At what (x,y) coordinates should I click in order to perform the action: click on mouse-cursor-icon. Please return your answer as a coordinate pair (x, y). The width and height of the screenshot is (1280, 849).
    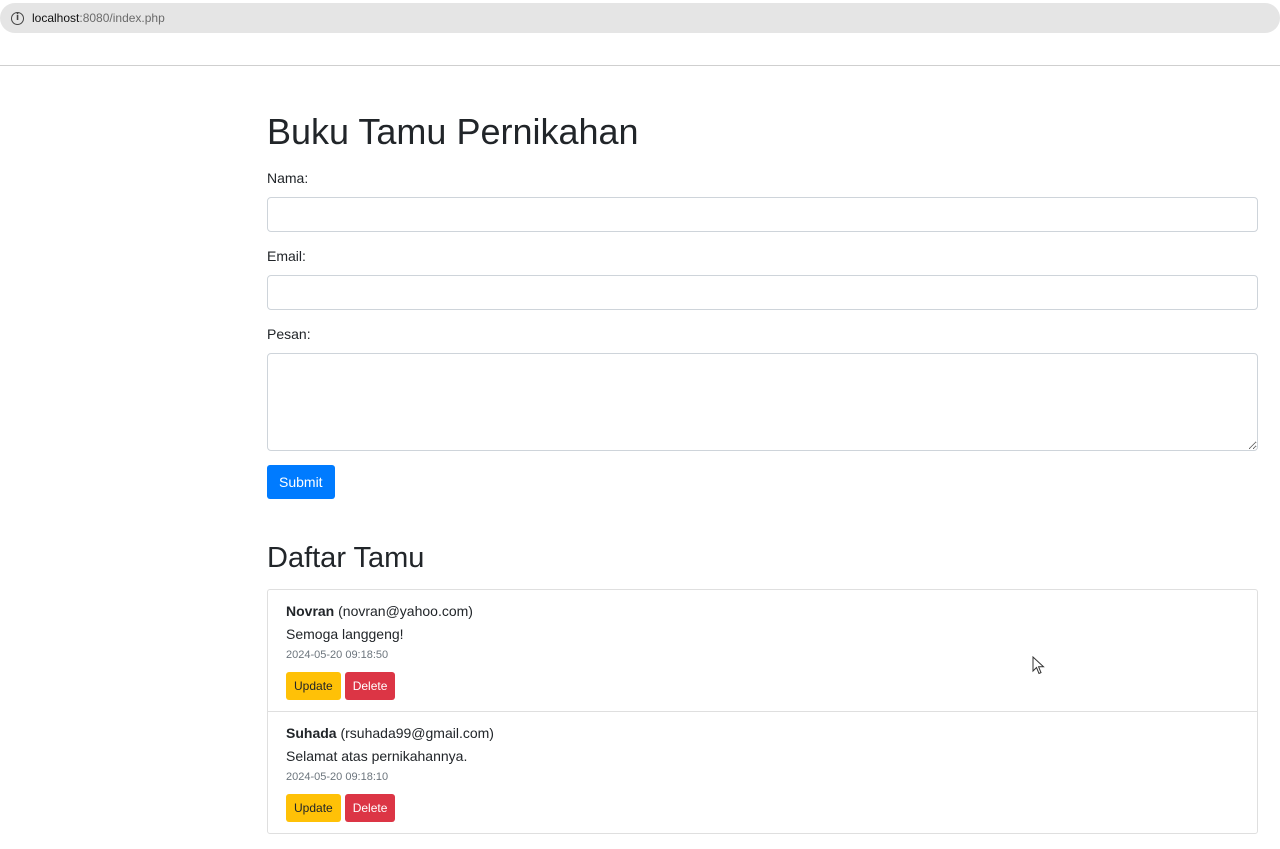
    Looking at the image, I should click on (1038, 665).